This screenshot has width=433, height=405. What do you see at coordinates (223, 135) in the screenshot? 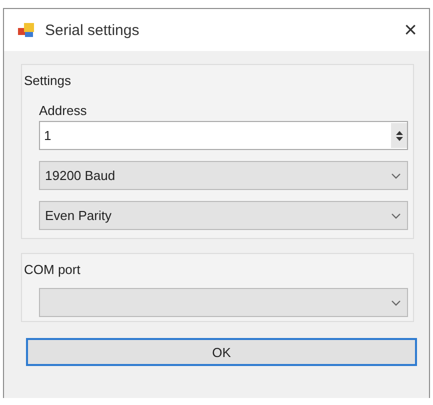
I see `number-field: 1` at bounding box center [223, 135].